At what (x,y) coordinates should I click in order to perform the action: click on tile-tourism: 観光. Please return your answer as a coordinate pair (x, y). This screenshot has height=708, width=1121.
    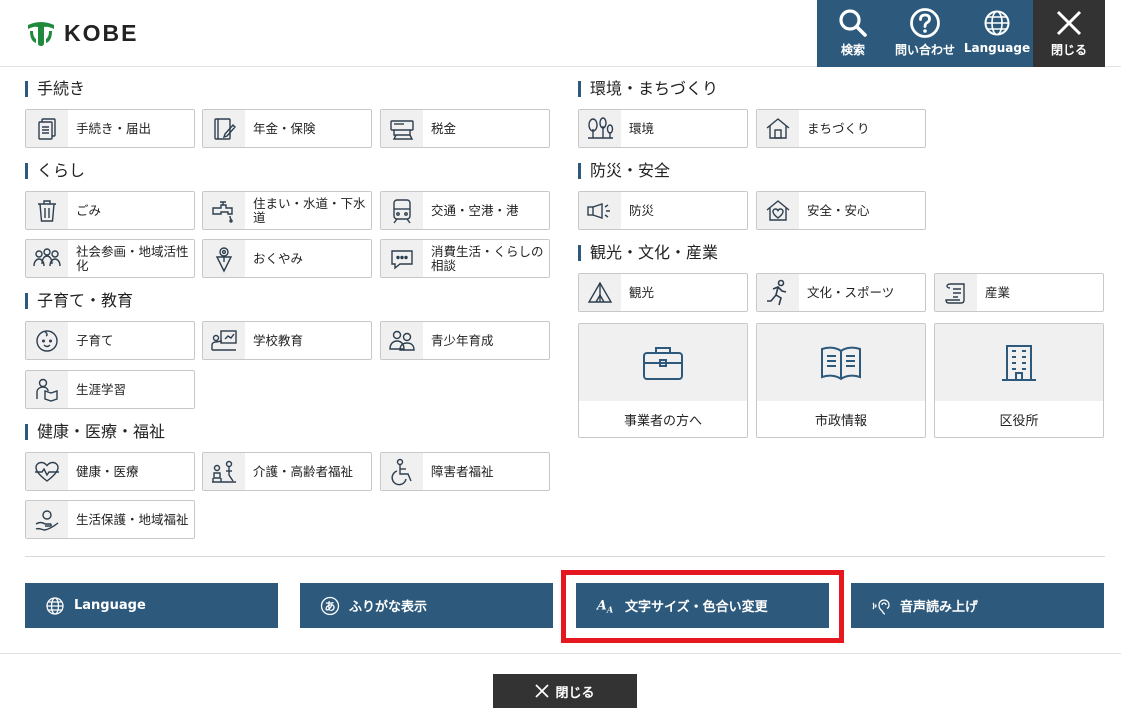
    Looking at the image, I should click on (663, 292).